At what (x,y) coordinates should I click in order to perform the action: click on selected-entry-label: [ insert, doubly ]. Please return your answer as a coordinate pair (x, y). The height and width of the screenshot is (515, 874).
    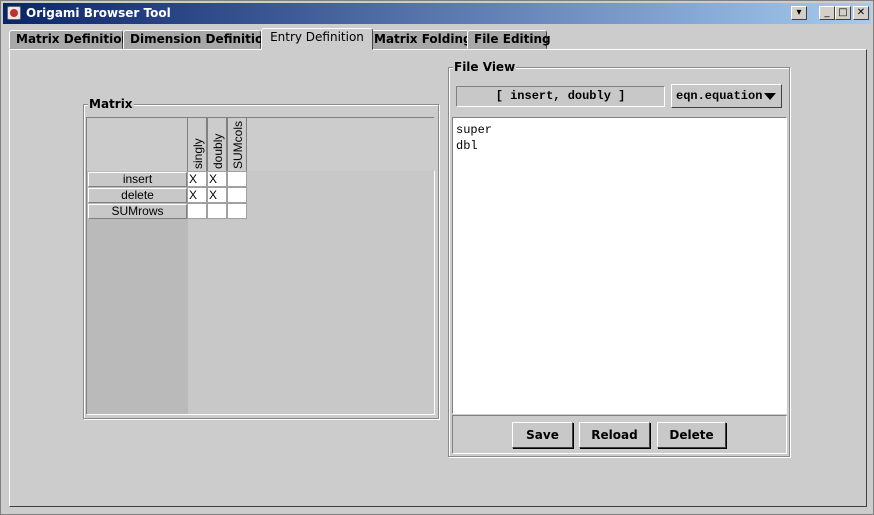
    Looking at the image, I should click on (560, 96).